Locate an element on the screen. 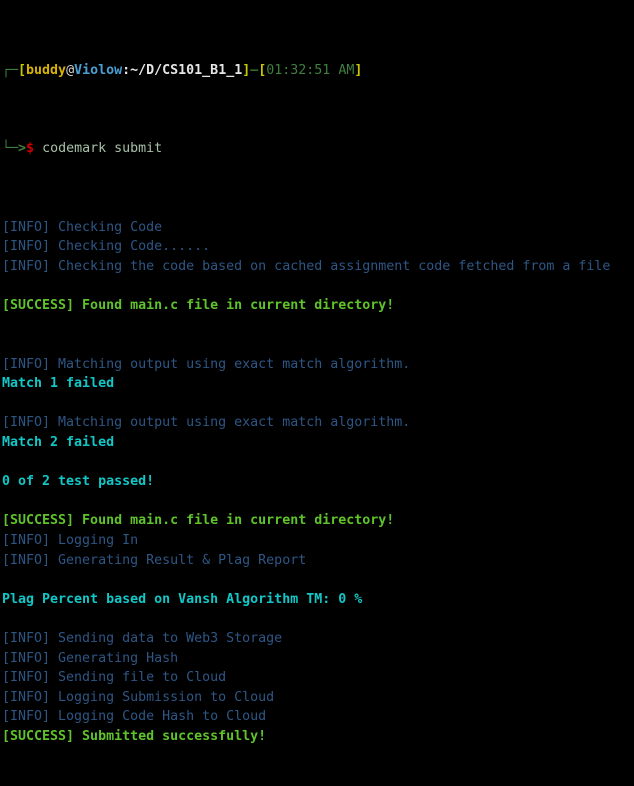 The image size is (634, 786). log-line-info: [INFO] Sending file to Cloud is located at coordinates (114, 678).